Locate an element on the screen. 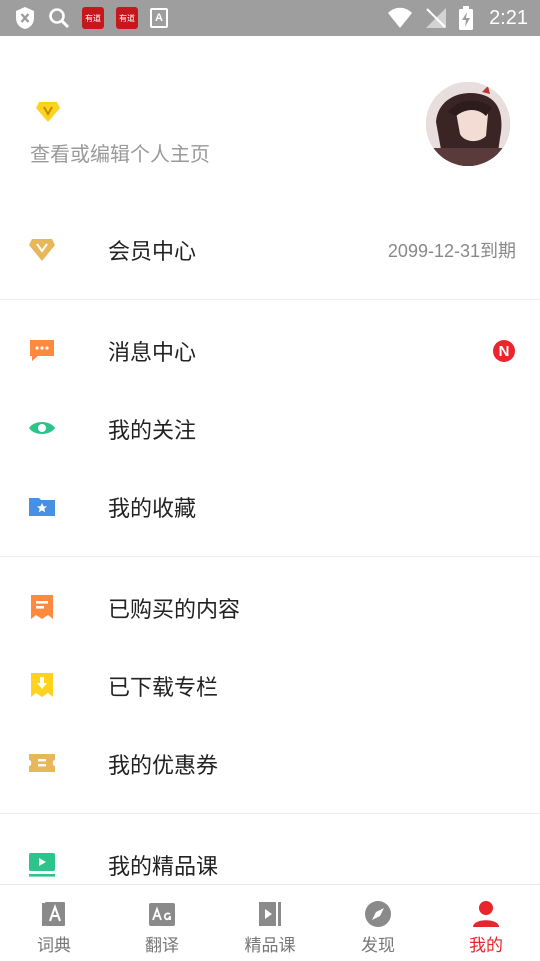 The image size is (540, 961). tab-dictionary-label: 词典 is located at coordinates (54, 945).